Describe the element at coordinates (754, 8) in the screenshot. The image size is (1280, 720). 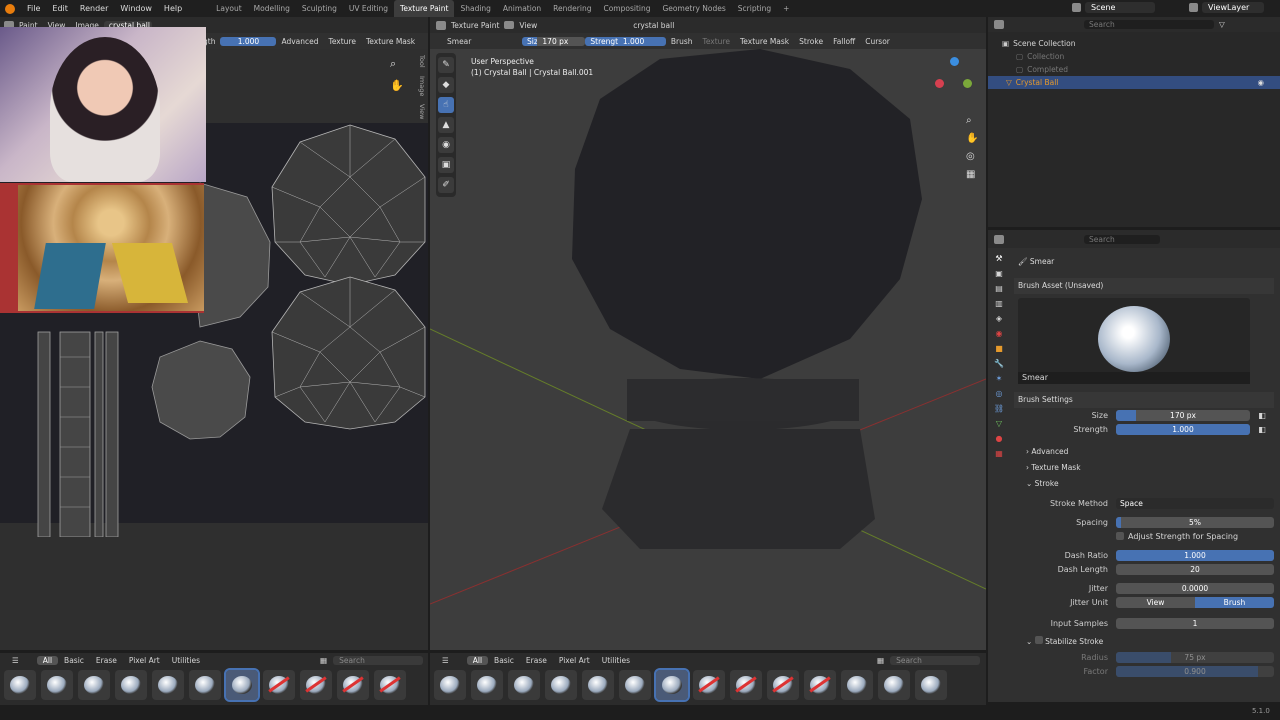
I see `tab-scripting: Scripting` at that location.